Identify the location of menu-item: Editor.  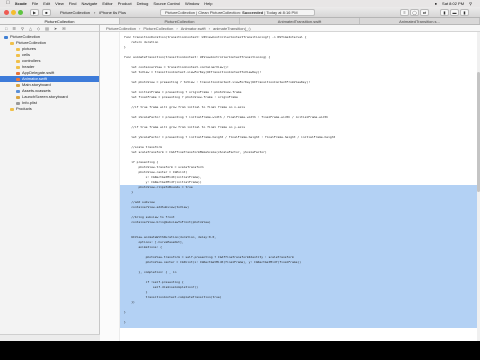
(107, 3).